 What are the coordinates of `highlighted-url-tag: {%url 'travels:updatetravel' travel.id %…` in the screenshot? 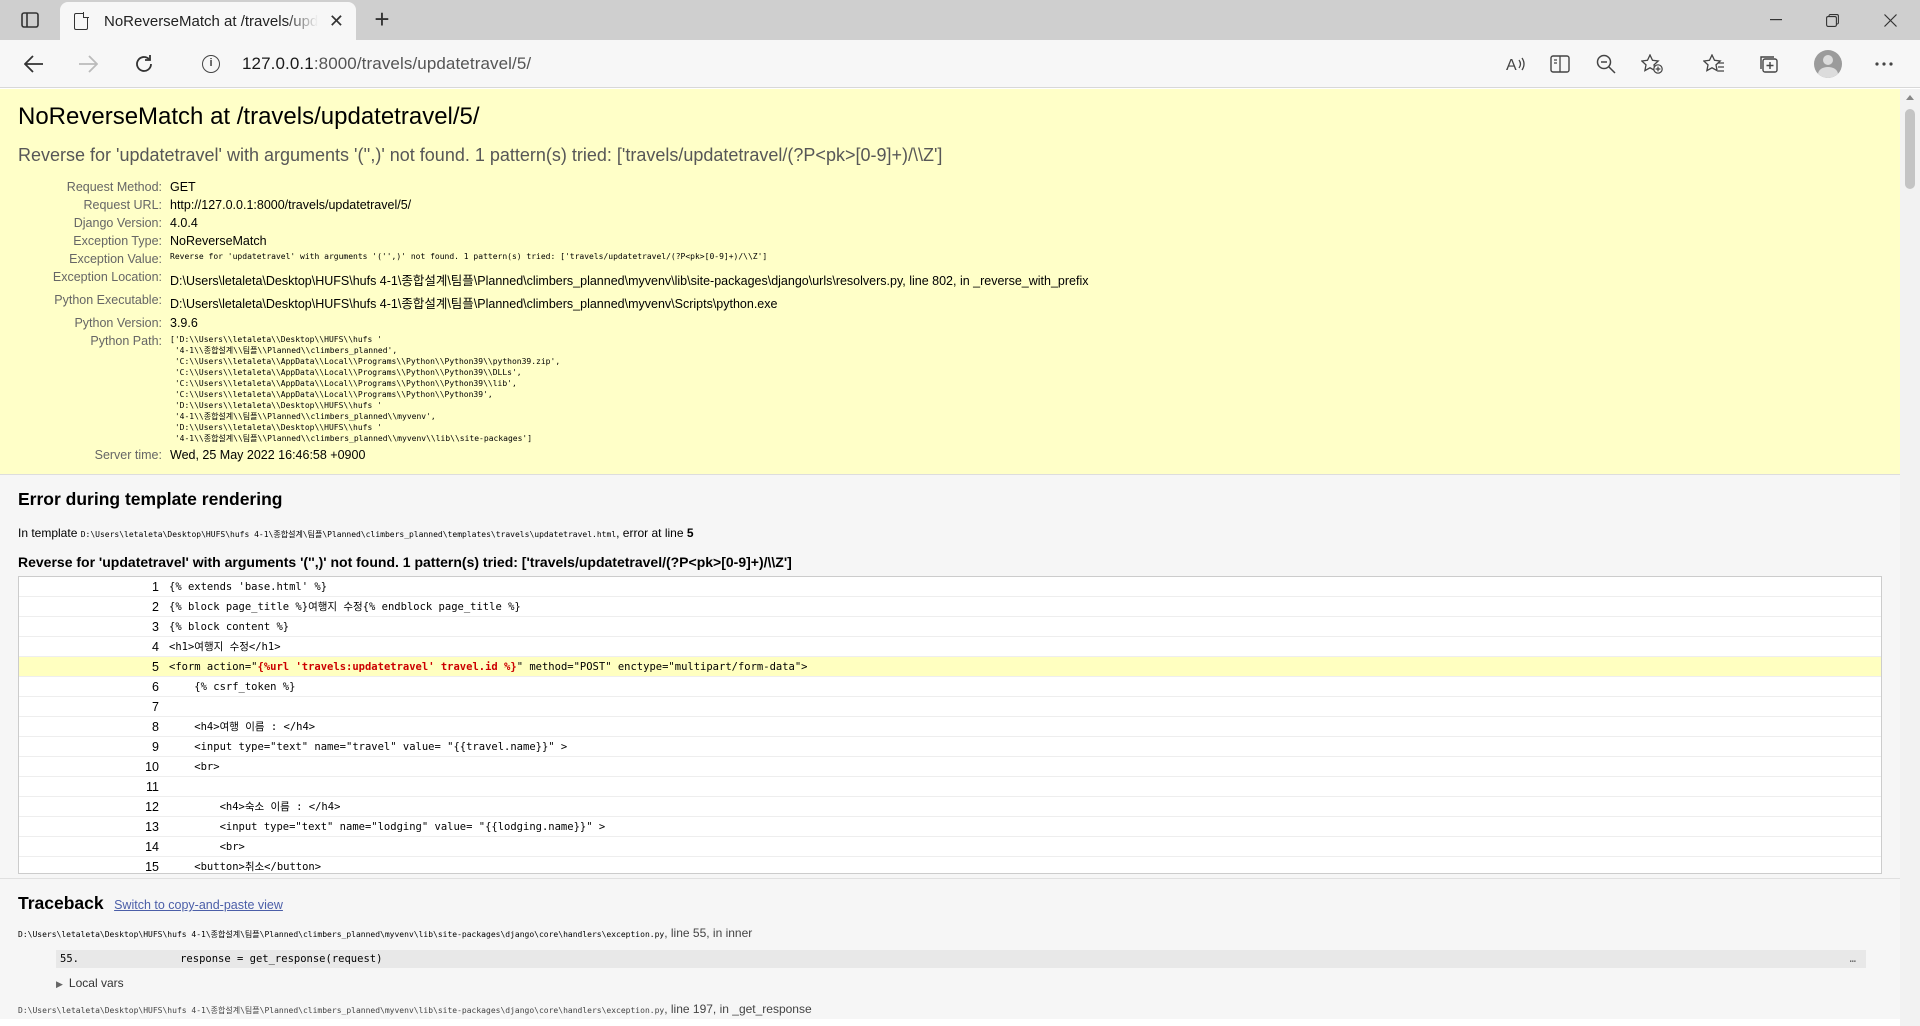 It's located at (387, 666).